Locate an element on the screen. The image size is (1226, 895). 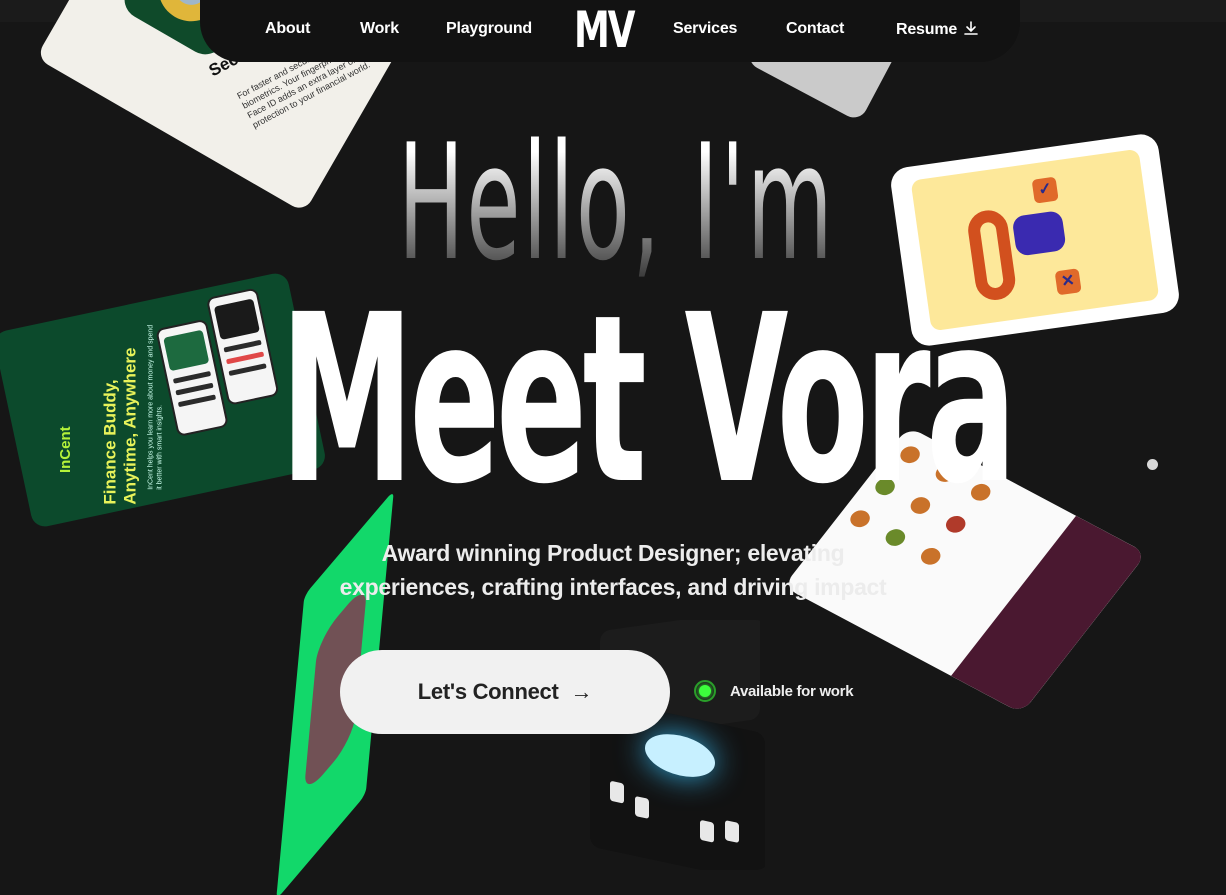
resume-label: Resume is located at coordinates (927, 29).